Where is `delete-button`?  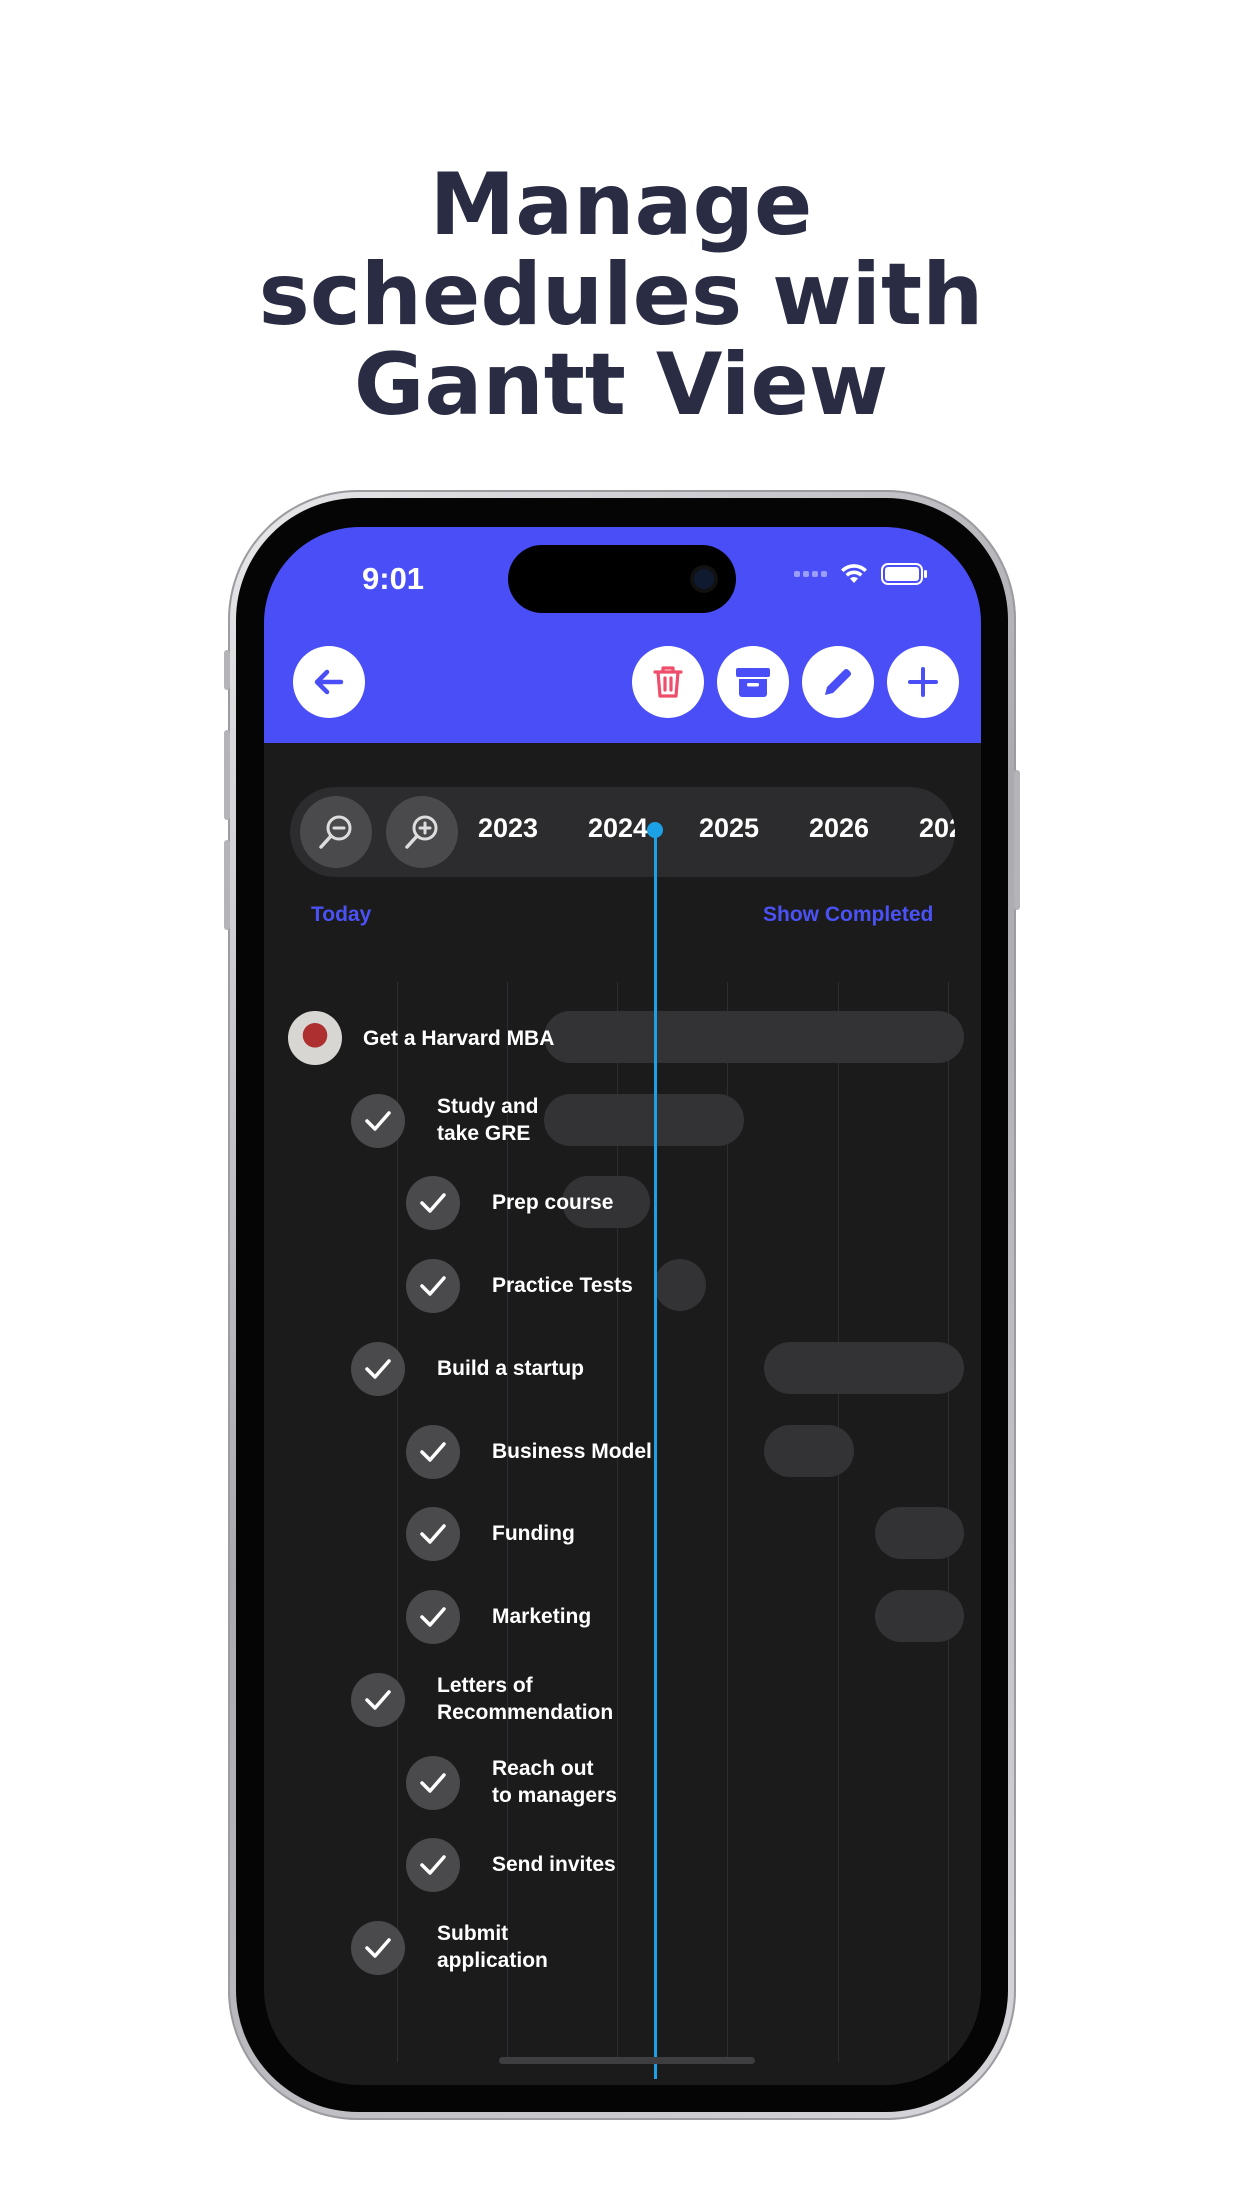 delete-button is located at coordinates (668, 682).